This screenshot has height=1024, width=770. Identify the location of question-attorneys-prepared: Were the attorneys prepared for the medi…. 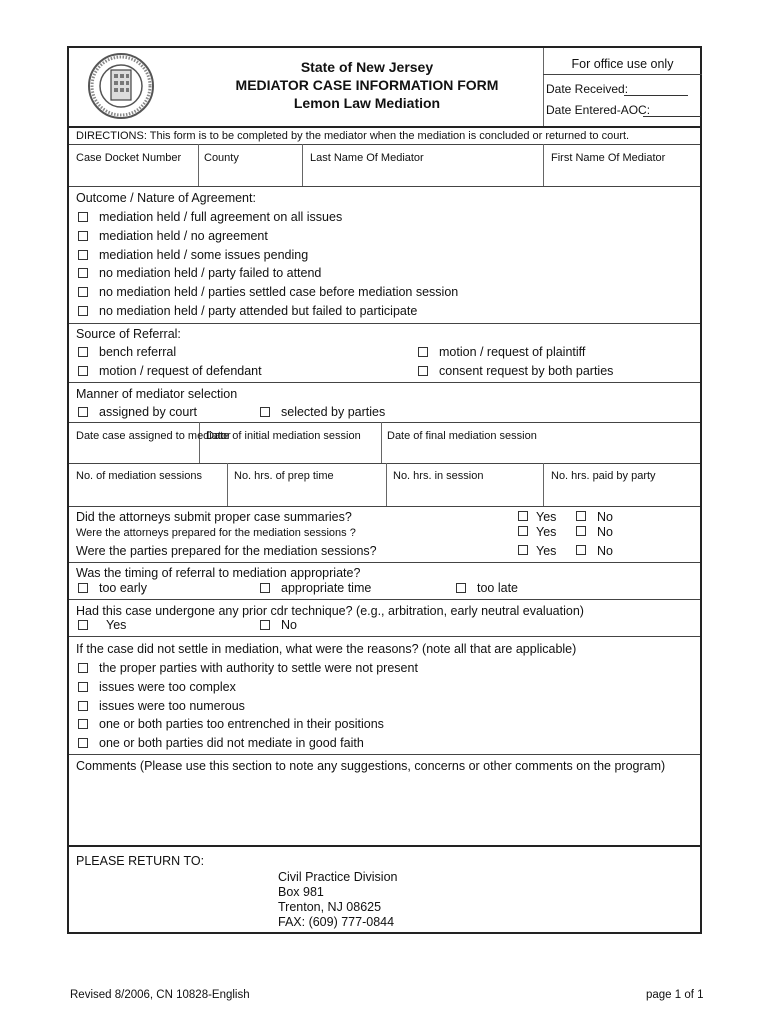
(216, 533).